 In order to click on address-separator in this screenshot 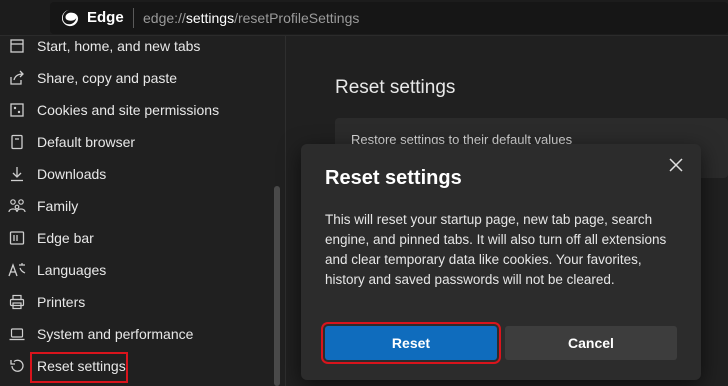, I will do `click(133, 18)`.